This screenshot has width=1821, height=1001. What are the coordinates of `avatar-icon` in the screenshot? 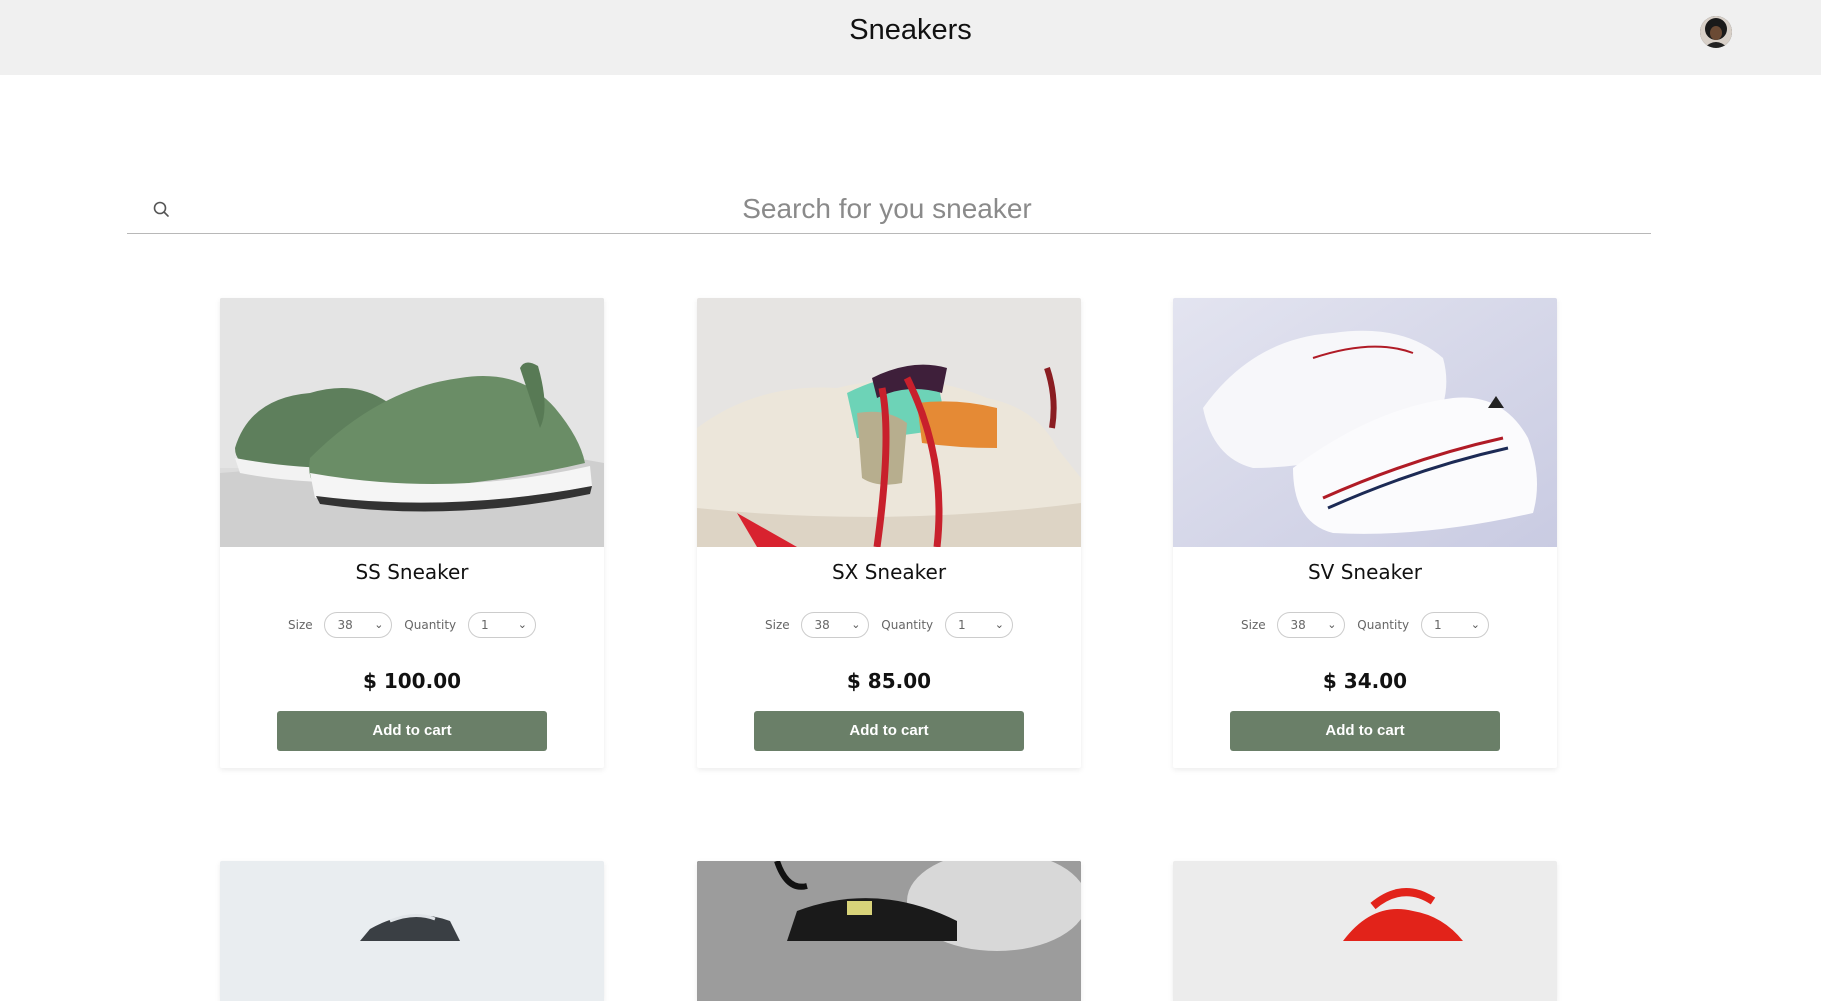 It's located at (1716, 32).